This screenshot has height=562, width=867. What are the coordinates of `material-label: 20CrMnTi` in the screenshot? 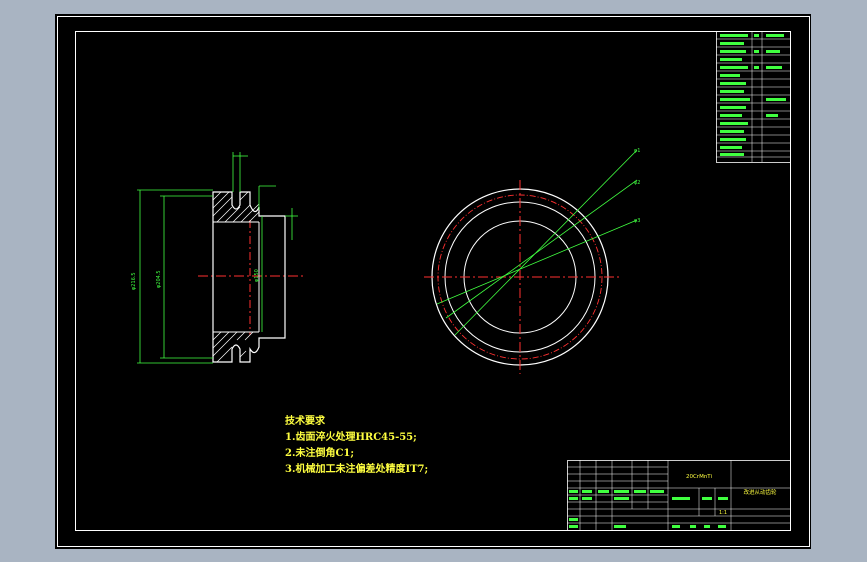 It's located at (699, 477).